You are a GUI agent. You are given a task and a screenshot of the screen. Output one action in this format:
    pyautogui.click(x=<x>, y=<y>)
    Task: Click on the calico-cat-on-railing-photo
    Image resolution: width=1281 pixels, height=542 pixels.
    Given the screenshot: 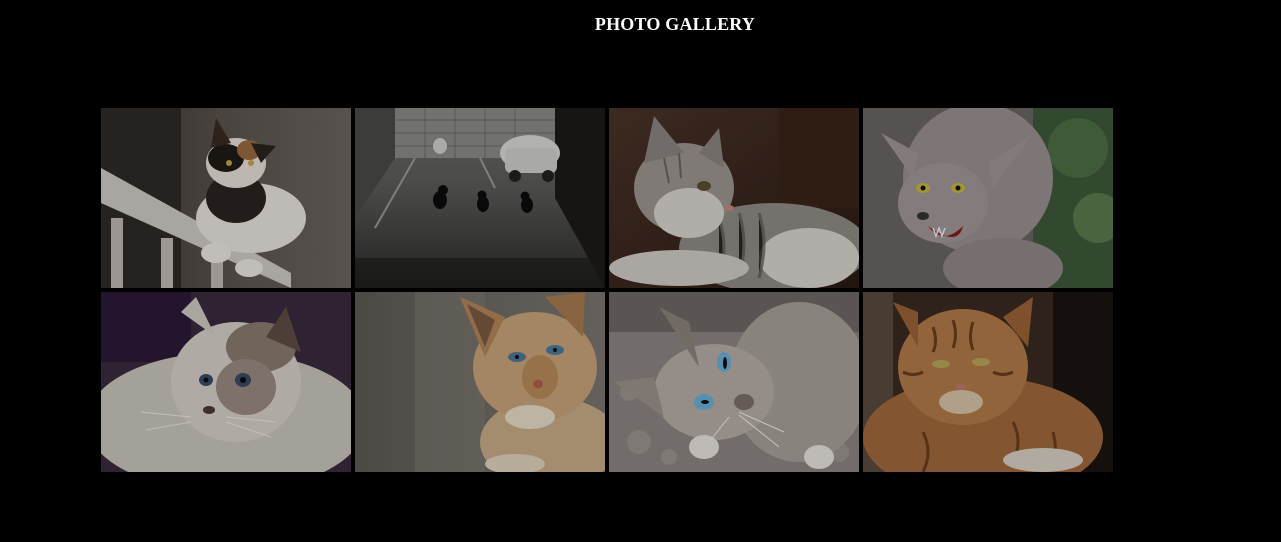 What is the action you would take?
    pyautogui.click(x=226, y=198)
    